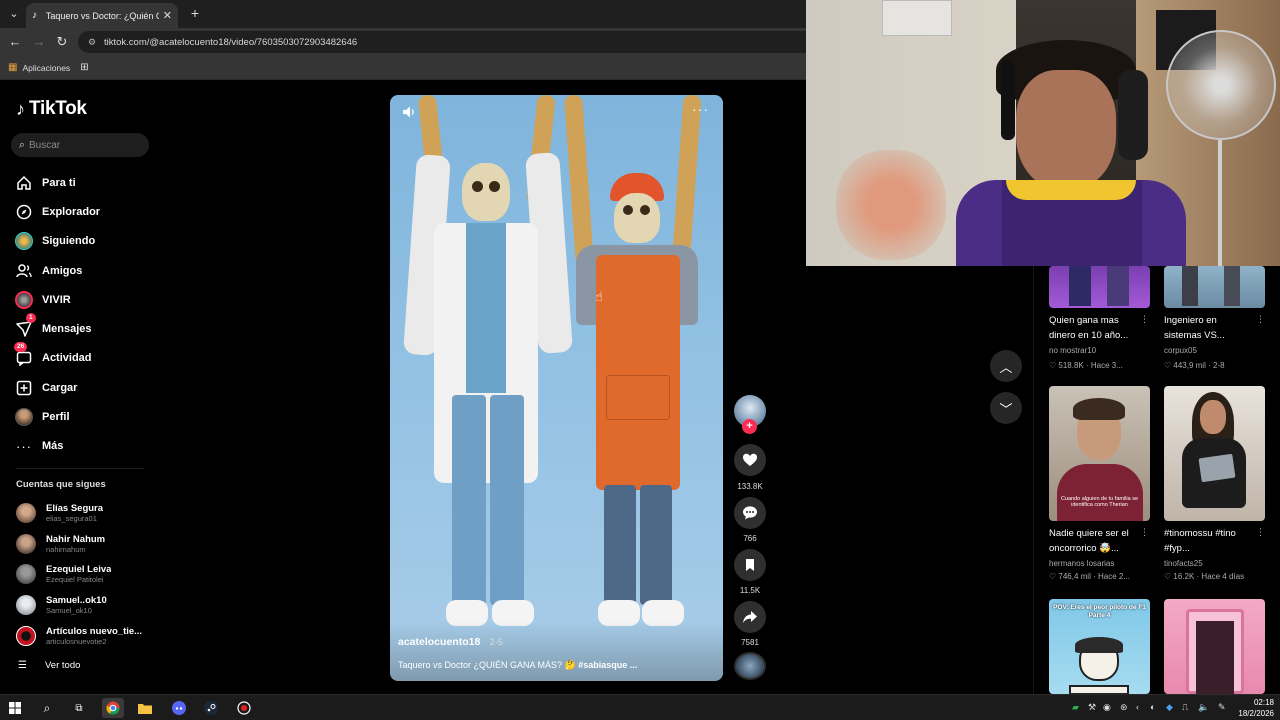 The image size is (1280, 720). I want to click on video-author: no mostrar10, so click(1072, 350).